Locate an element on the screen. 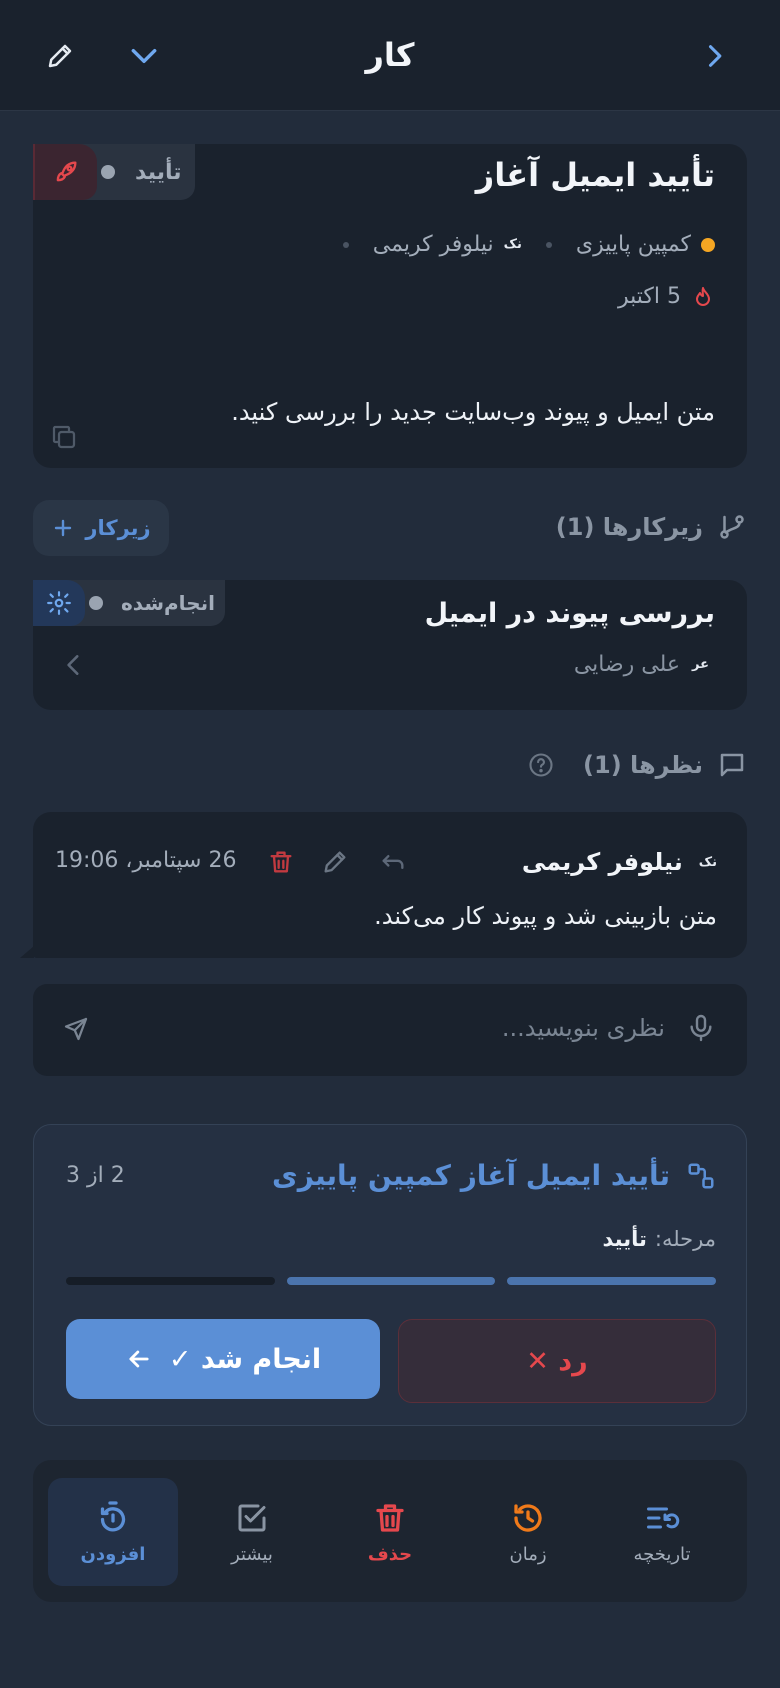 The width and height of the screenshot is (780, 1688). stage-label: مرحله: is located at coordinates (685, 1239).